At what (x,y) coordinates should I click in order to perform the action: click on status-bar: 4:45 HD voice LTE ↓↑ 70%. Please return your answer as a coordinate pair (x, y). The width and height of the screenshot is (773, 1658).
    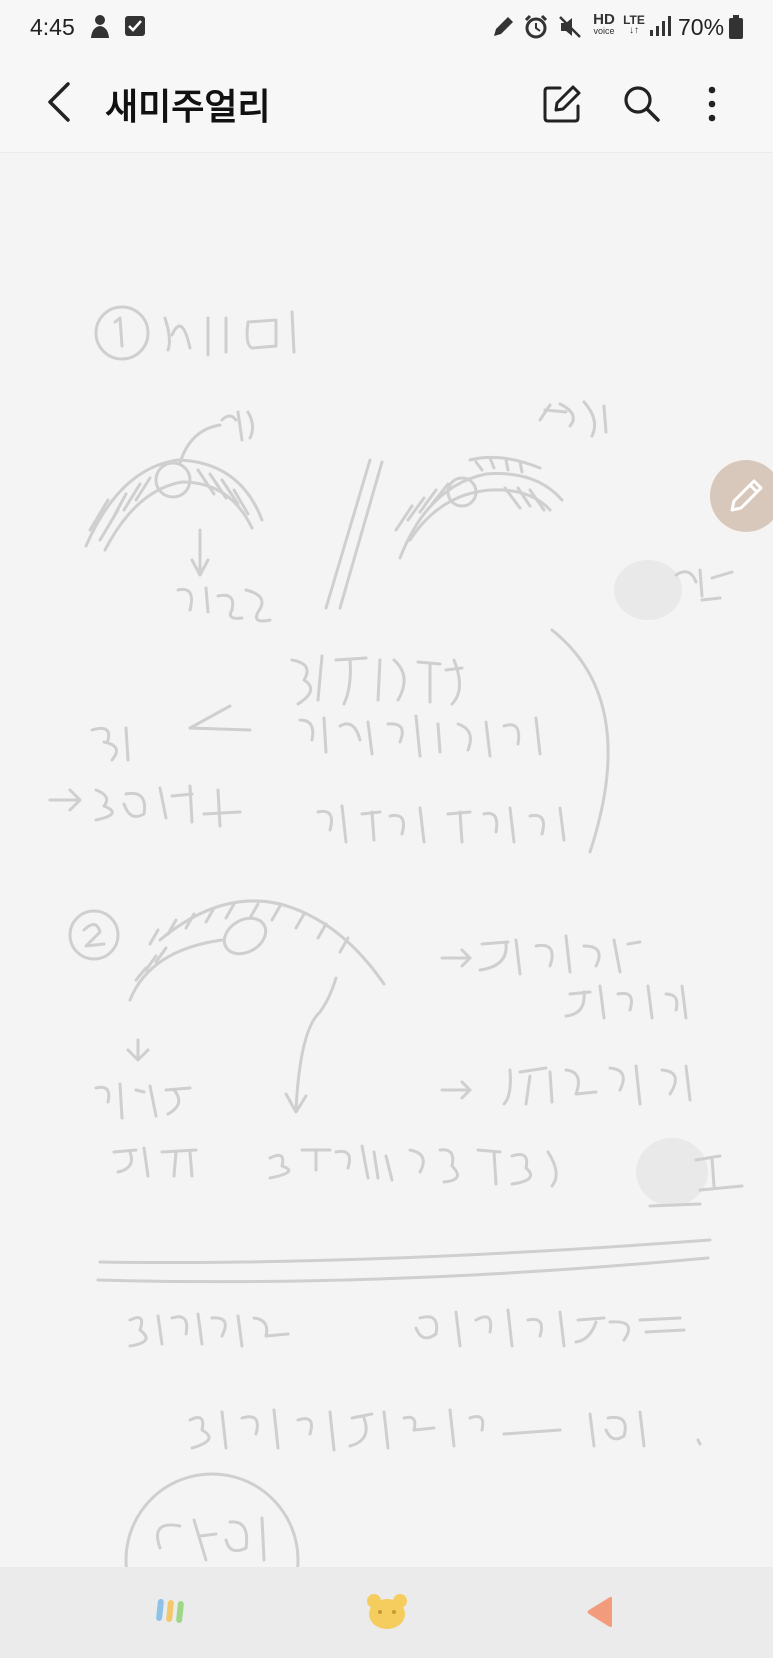
    Looking at the image, I should click on (386, 28).